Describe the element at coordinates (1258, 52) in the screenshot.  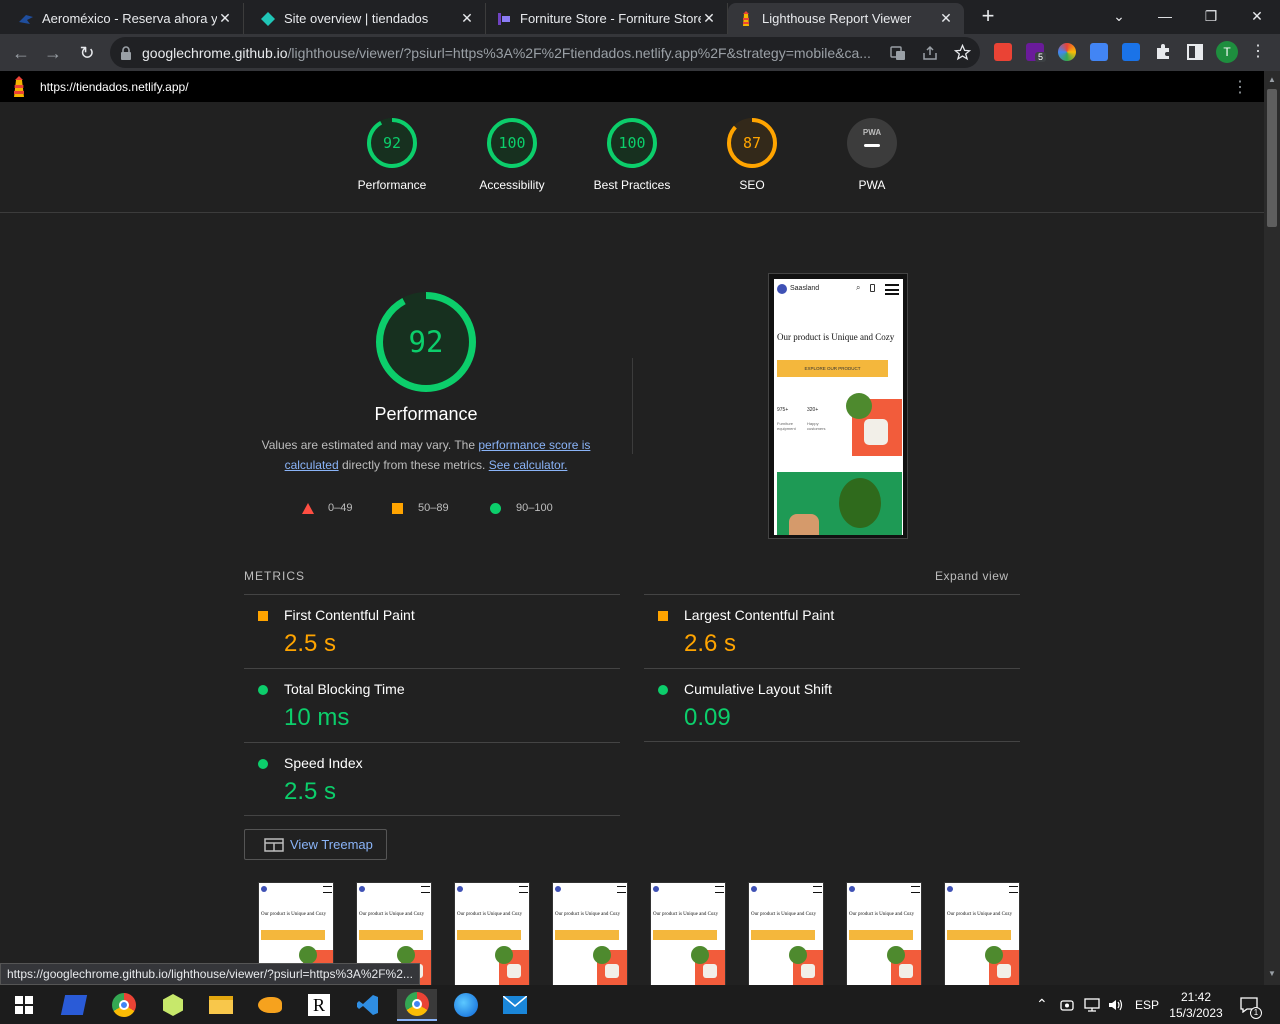
I see `chrome-menu-icon: ⋮` at that location.